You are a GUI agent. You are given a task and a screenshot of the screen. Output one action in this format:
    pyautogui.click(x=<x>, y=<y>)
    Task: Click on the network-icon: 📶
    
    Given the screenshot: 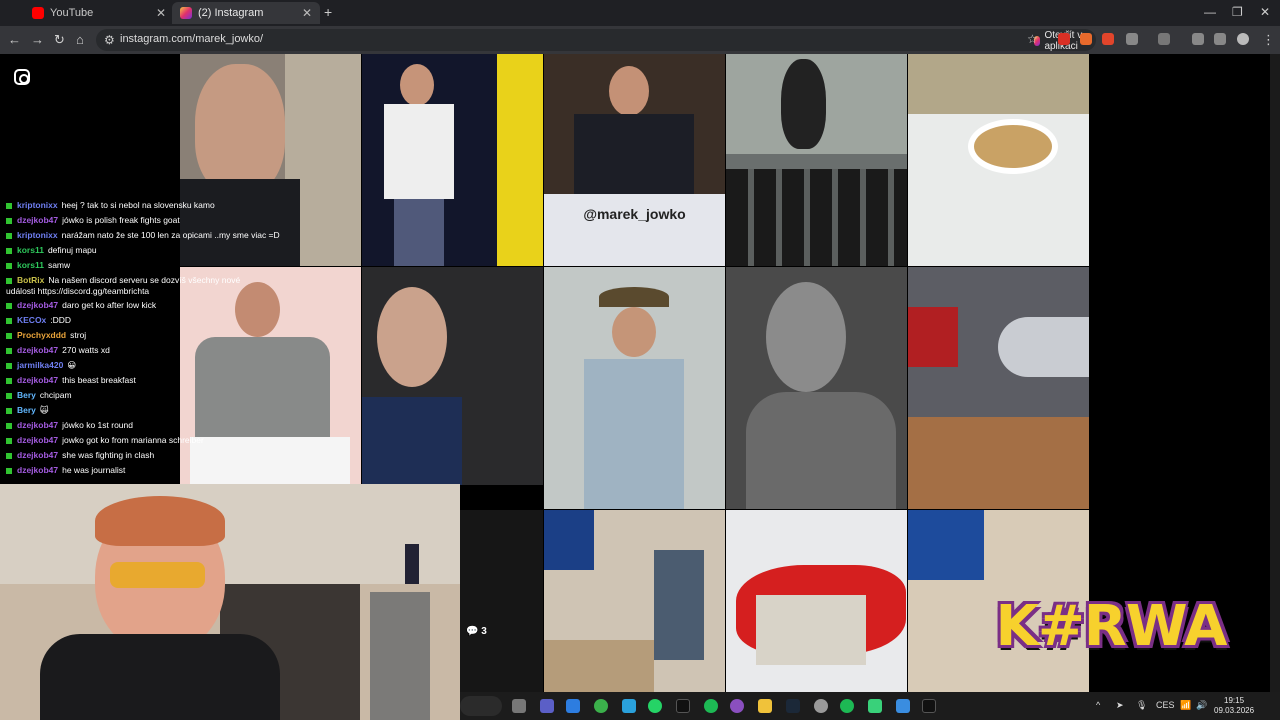 What is the action you would take?
    pyautogui.click(x=1185, y=705)
    